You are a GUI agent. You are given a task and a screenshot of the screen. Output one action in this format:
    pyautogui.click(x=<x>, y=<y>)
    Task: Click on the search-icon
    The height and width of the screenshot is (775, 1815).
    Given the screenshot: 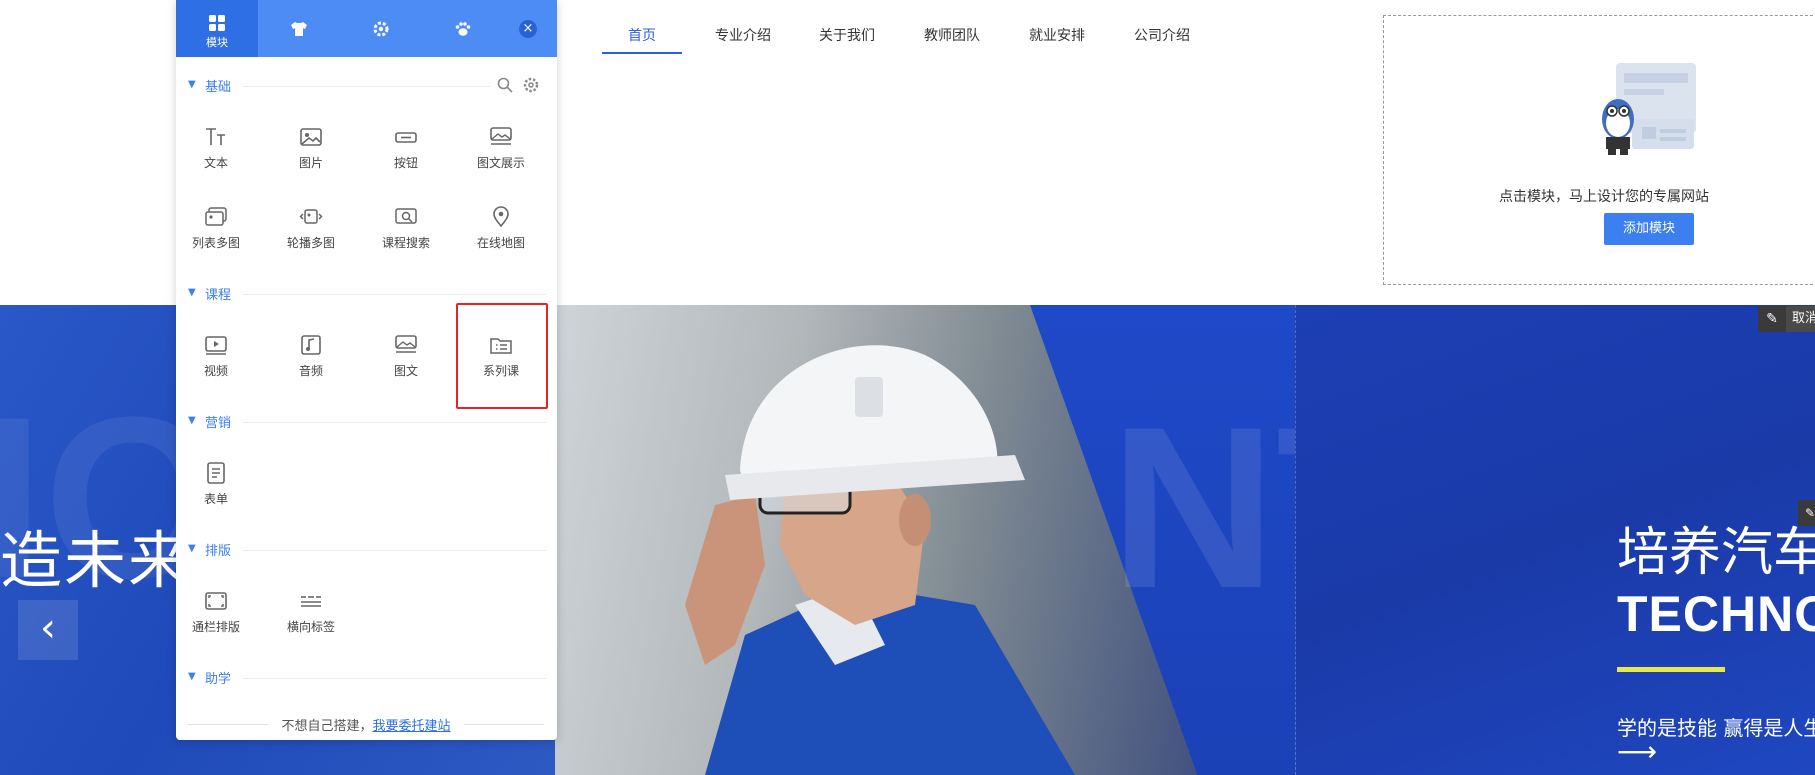 What is the action you would take?
    pyautogui.click(x=505, y=85)
    